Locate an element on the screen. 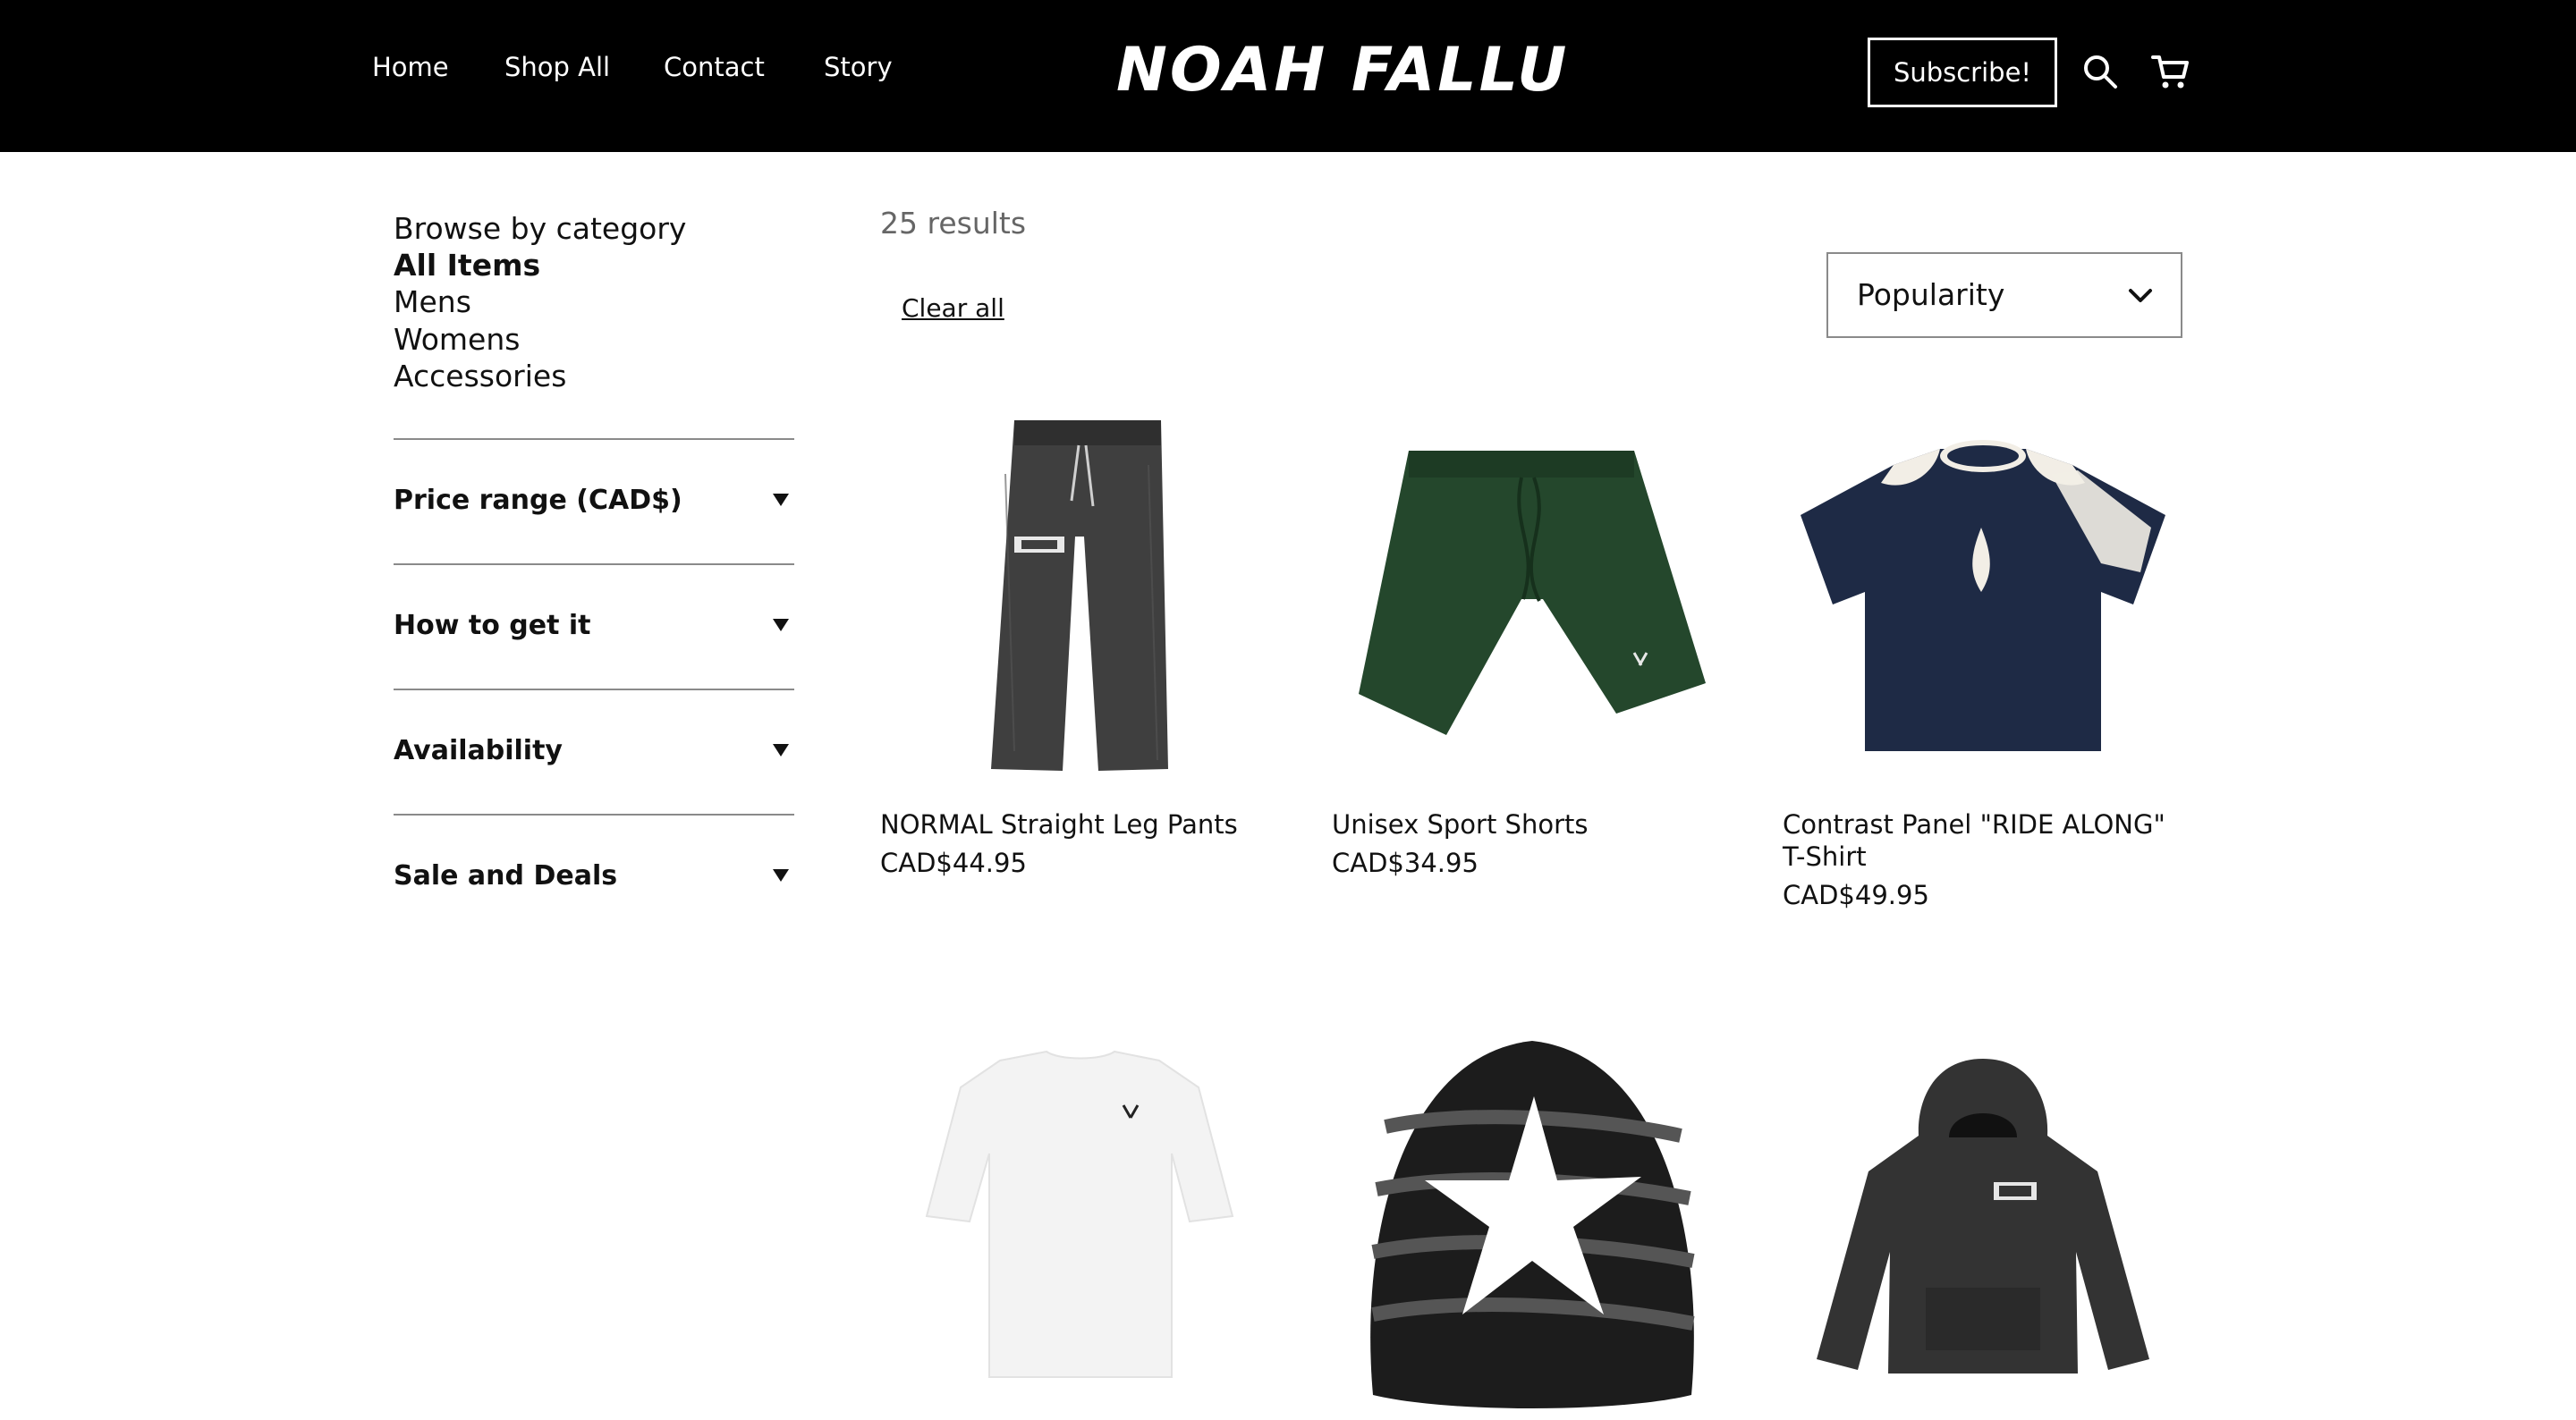 This screenshot has width=2576, height=1420. filter-sale-and-deals: Sale and Deals is located at coordinates (594, 876).